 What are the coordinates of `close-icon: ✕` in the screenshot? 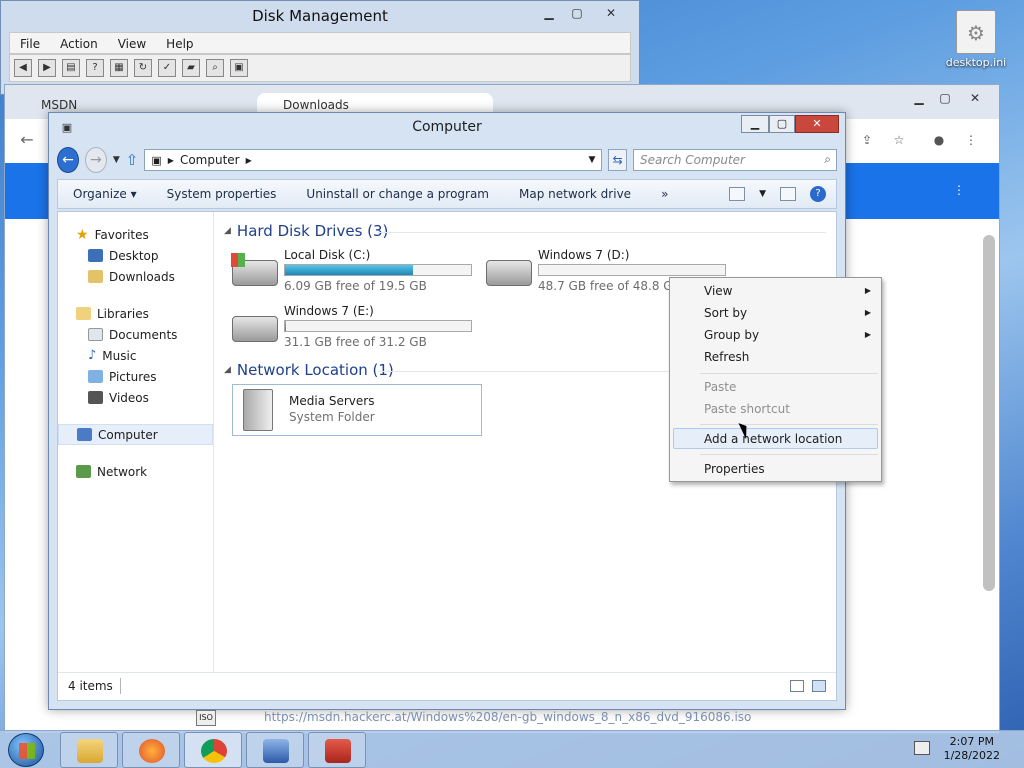 It's located at (611, 13).